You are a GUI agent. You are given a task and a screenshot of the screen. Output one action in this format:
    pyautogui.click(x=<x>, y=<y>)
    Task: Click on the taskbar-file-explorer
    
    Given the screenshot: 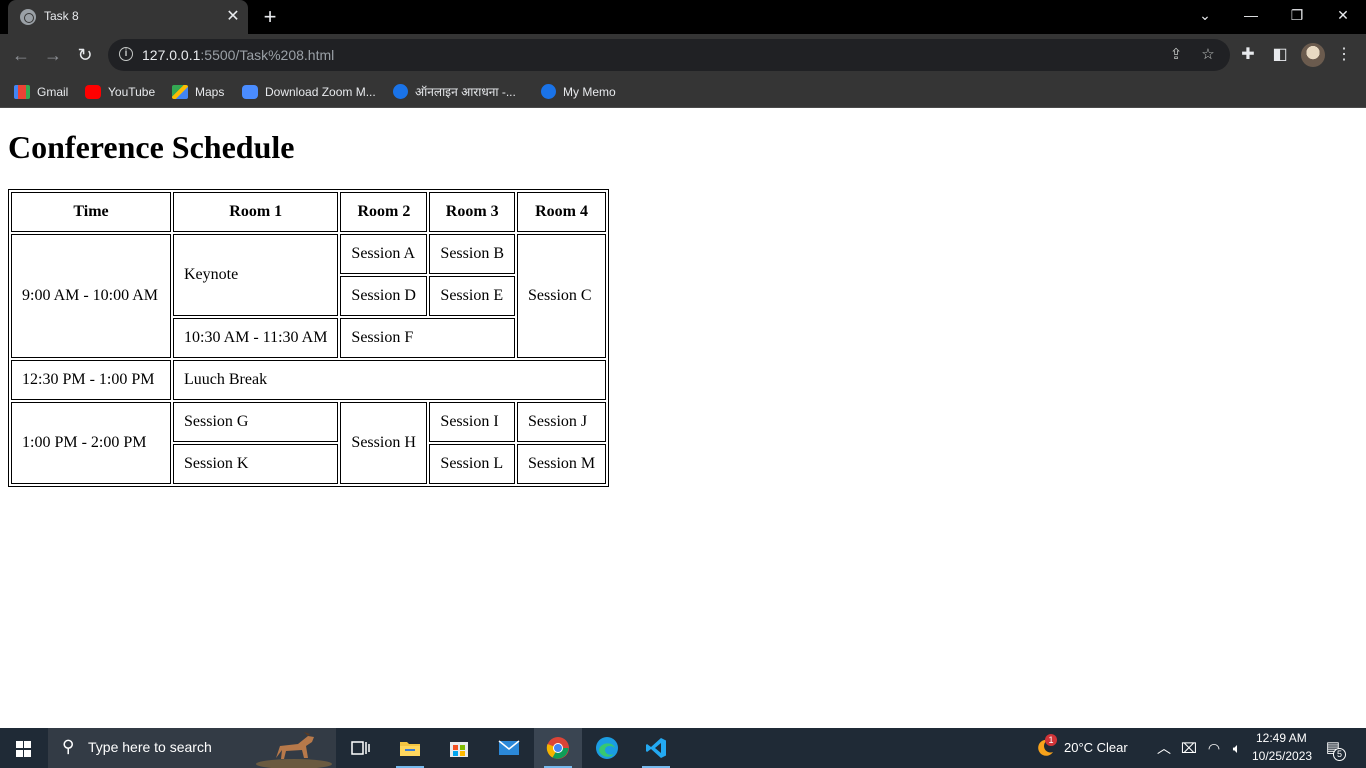 What is the action you would take?
    pyautogui.click(x=410, y=748)
    